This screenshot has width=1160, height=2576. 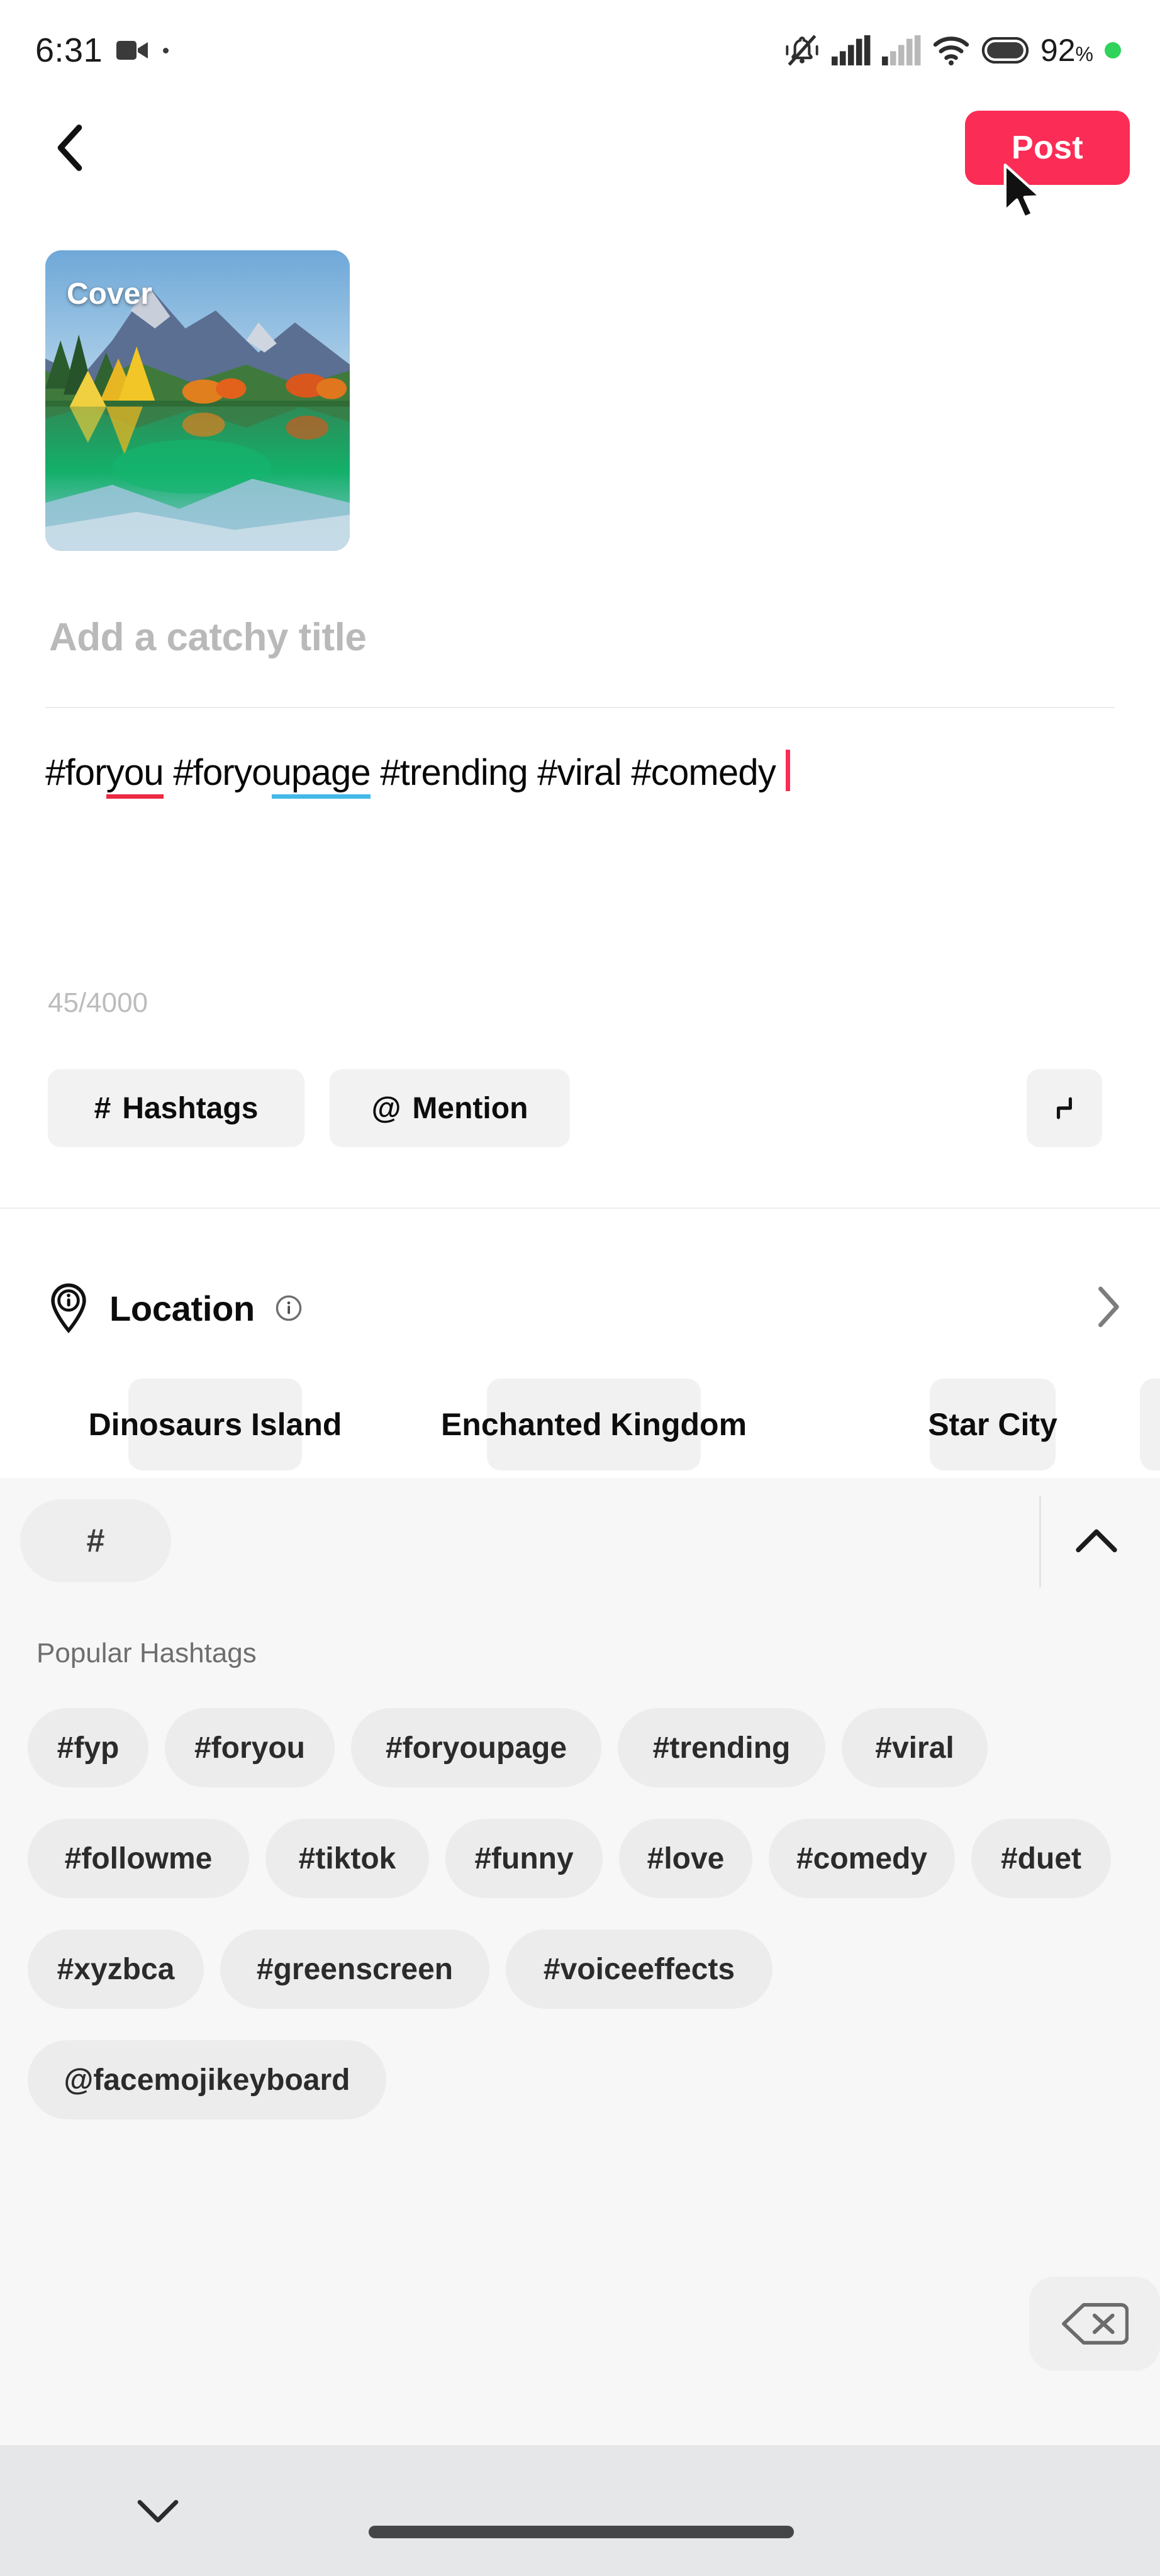 I want to click on hashtag-suggestion-label: @facemojikeyboard, so click(x=207, y=2080).